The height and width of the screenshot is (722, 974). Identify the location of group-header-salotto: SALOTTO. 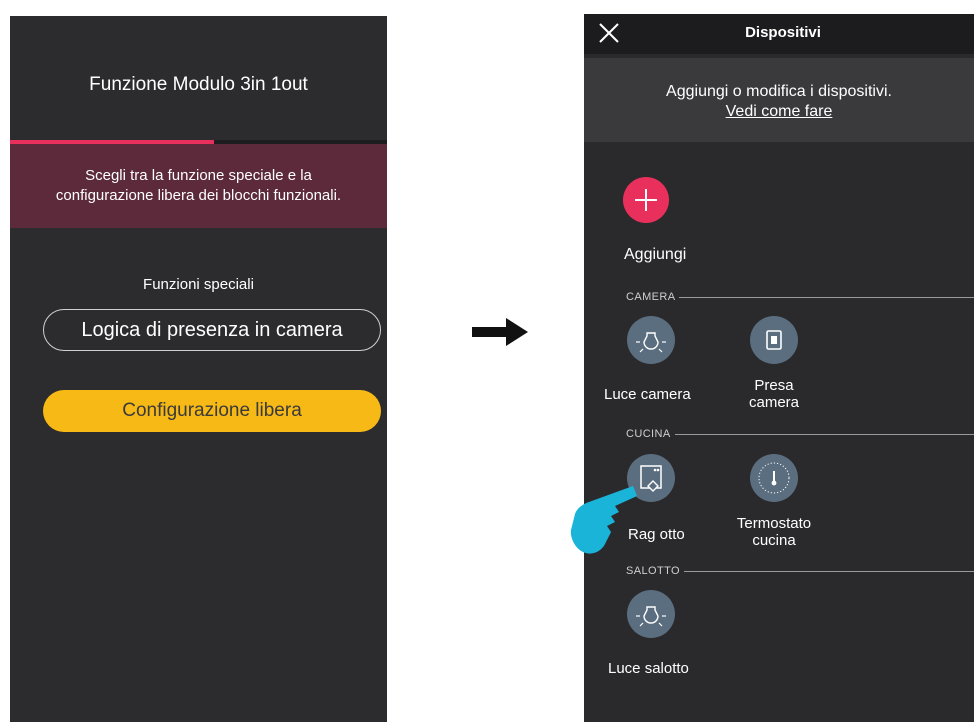
(800, 571).